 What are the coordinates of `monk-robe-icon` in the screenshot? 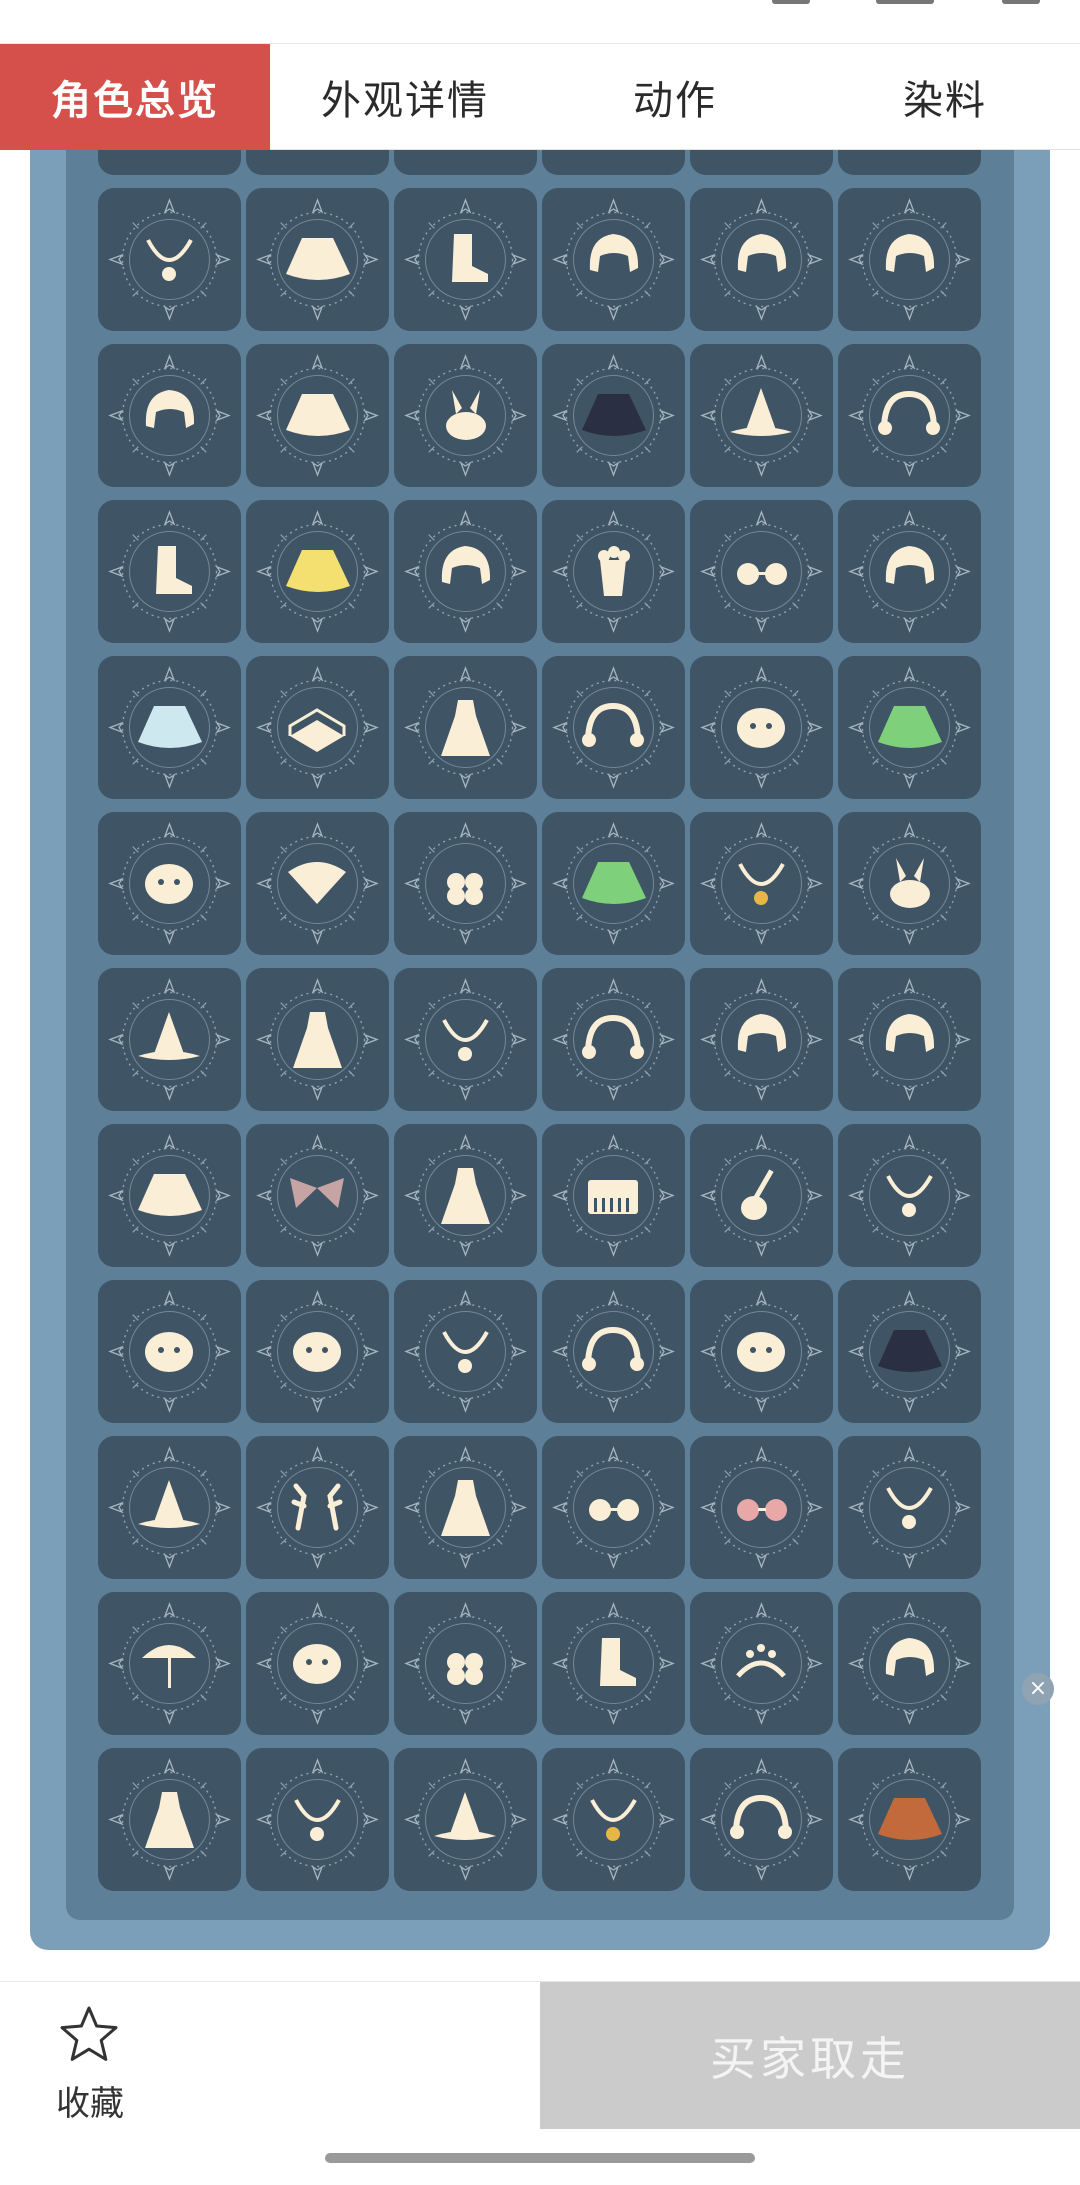 It's located at (317, 1039).